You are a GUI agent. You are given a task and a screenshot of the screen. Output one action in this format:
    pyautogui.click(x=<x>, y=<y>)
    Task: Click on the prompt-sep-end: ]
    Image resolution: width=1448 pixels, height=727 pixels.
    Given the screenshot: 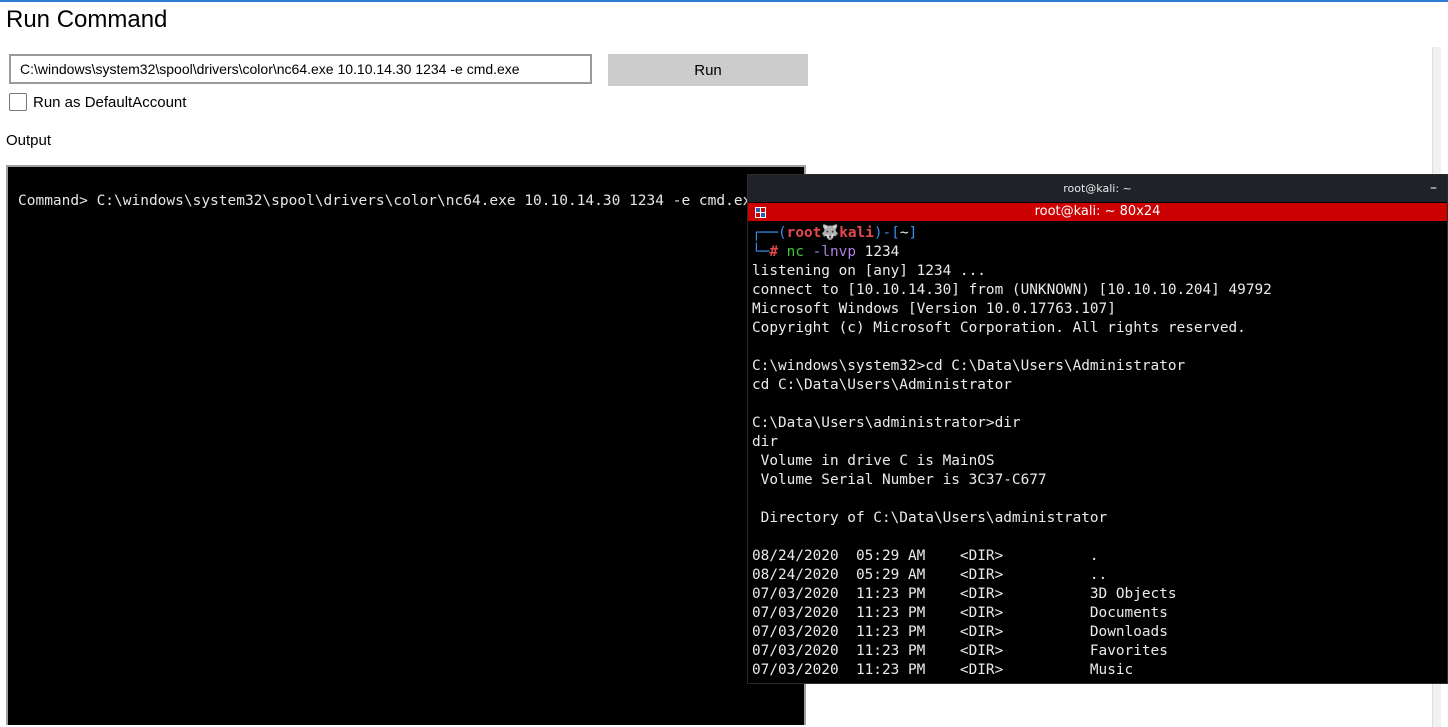 What is the action you would take?
    pyautogui.click(x=913, y=233)
    